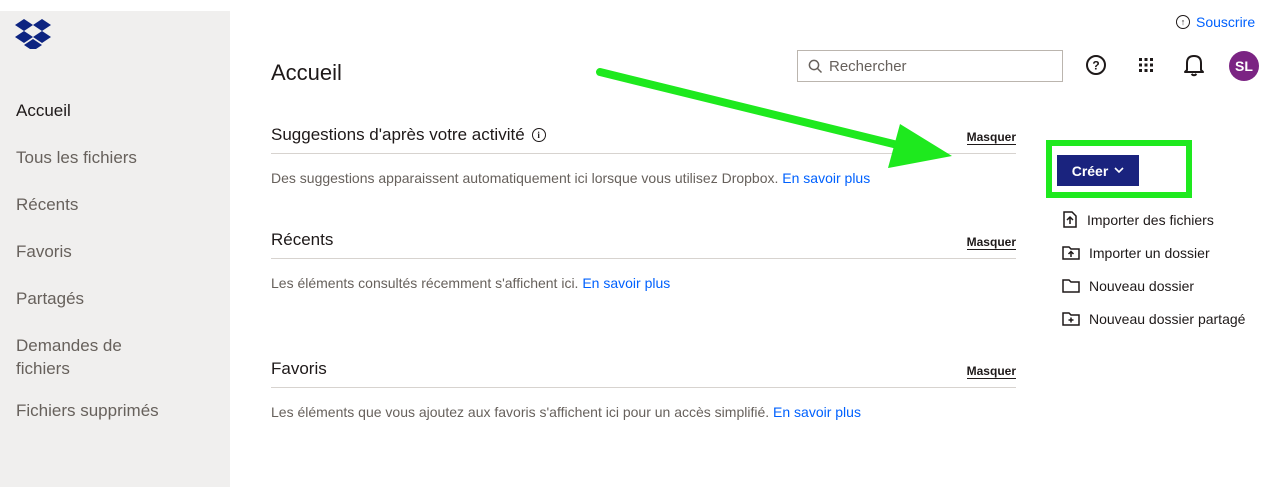  What do you see at coordinates (643, 373) in the screenshot?
I see `section-header: Favoris Masquer` at bounding box center [643, 373].